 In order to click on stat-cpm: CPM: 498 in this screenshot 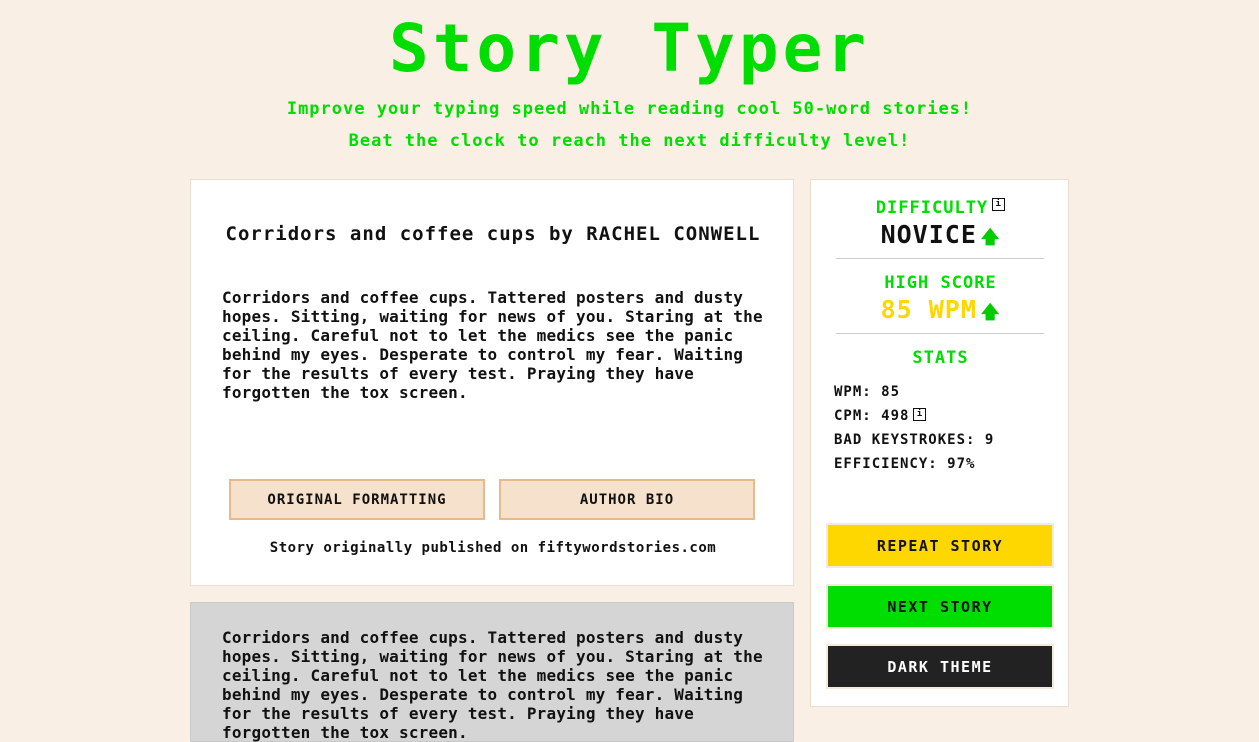, I will do `click(872, 416)`.